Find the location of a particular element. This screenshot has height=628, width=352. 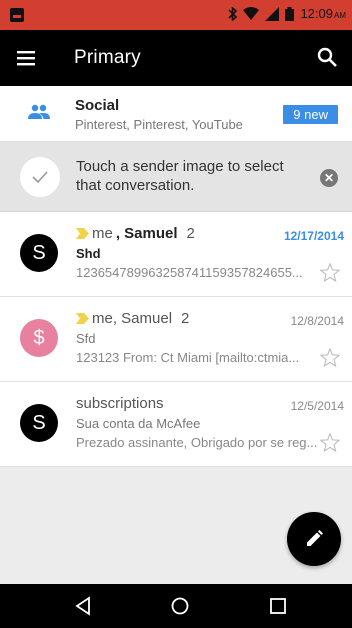

date-label: 12/17/2014 is located at coordinates (313, 236).